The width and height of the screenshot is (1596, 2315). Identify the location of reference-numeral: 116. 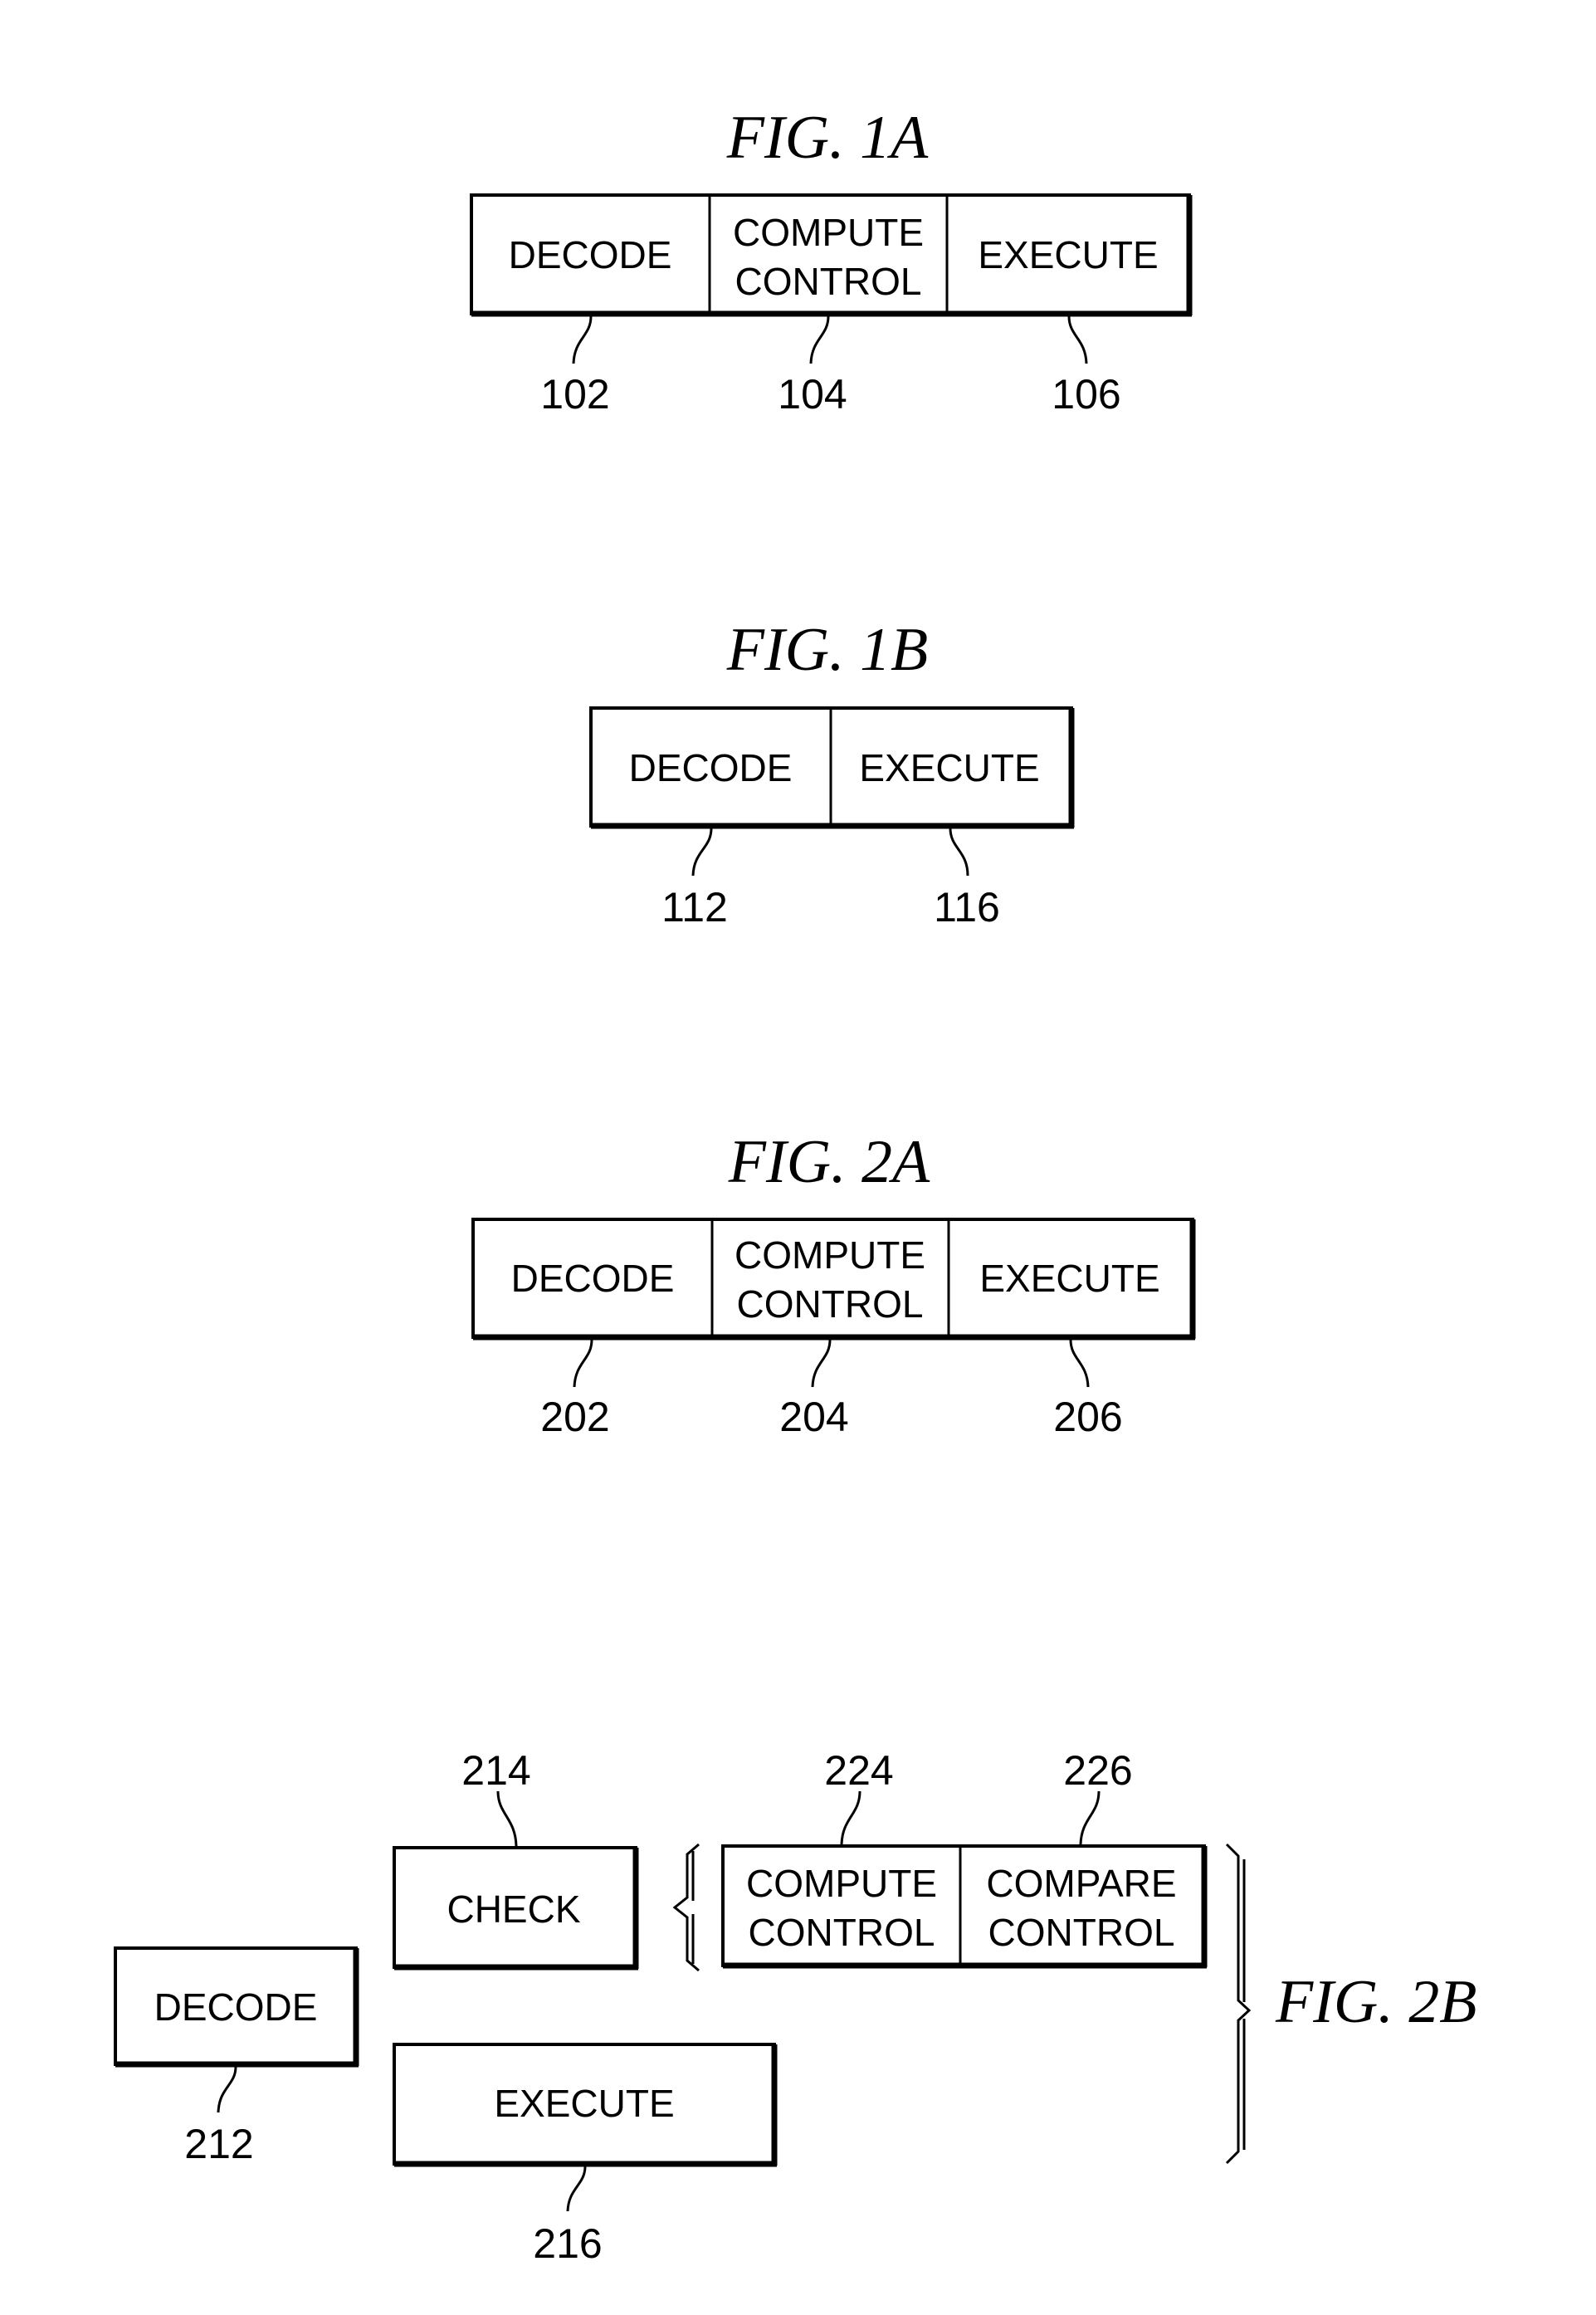
(967, 907).